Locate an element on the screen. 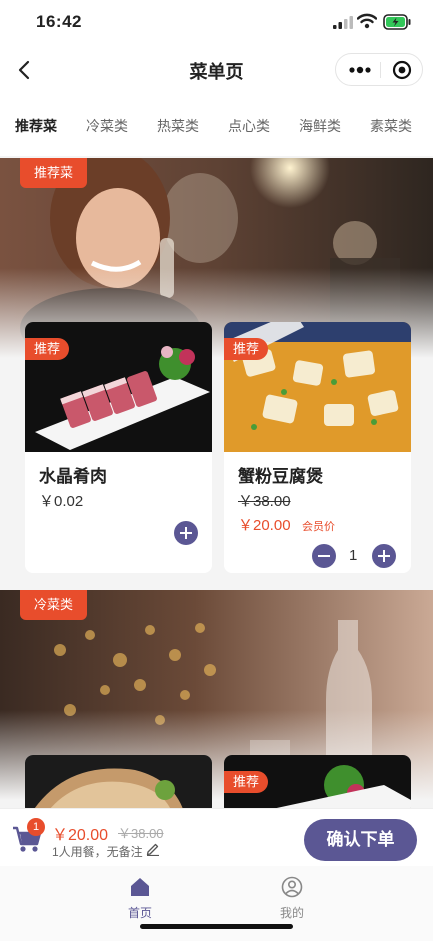 This screenshot has height=941, width=433. dish-image is located at coordinates (118, 785).